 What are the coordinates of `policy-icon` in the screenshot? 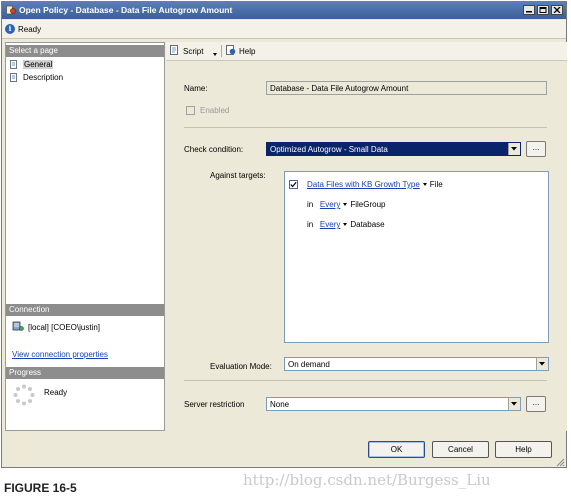 It's located at (11, 10).